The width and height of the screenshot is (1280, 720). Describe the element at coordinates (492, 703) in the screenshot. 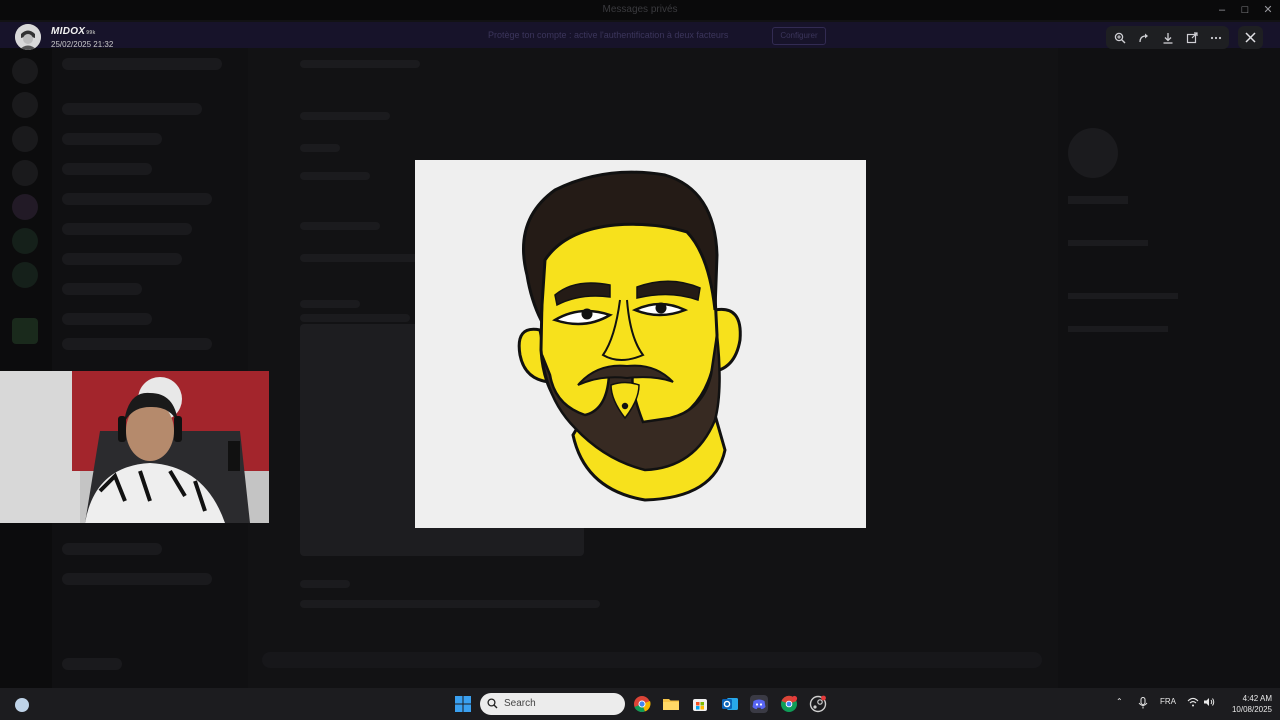

I see `search-icon` at that location.